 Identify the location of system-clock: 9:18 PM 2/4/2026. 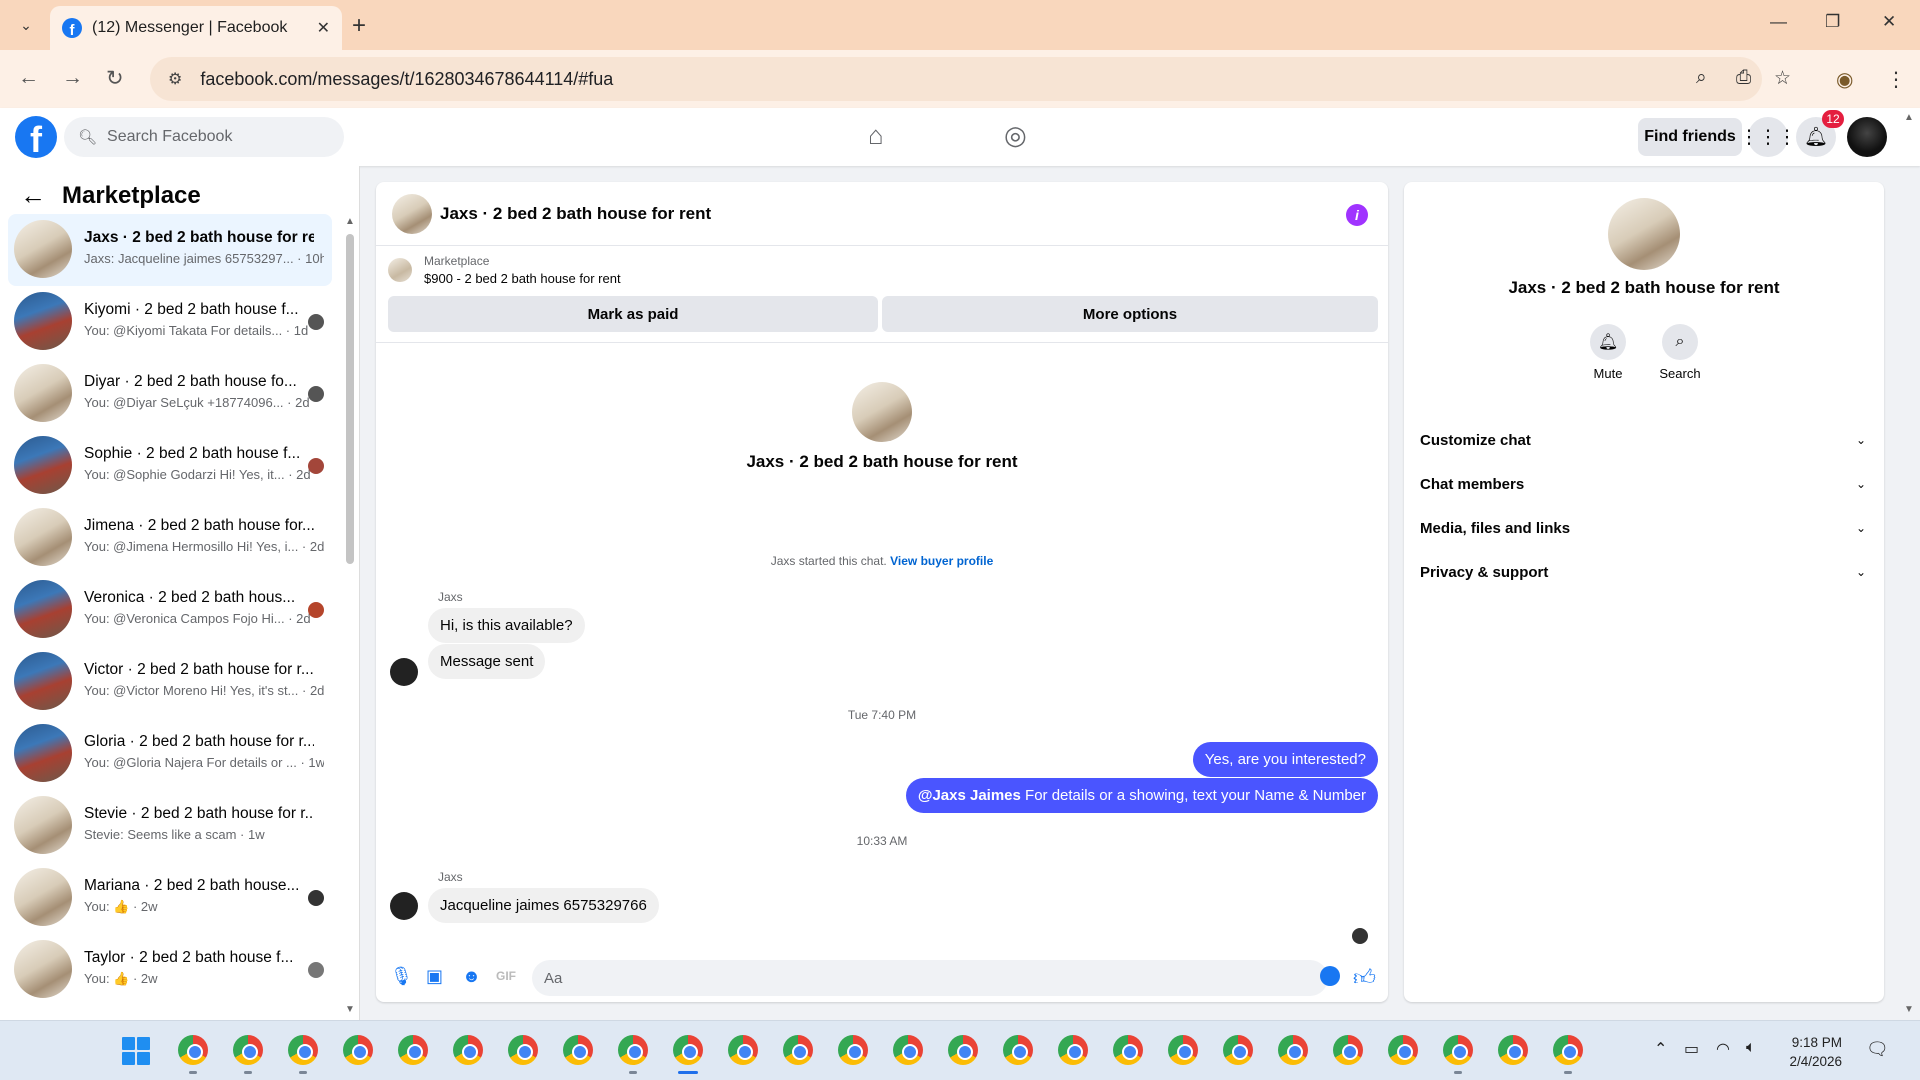
(1806, 1052).